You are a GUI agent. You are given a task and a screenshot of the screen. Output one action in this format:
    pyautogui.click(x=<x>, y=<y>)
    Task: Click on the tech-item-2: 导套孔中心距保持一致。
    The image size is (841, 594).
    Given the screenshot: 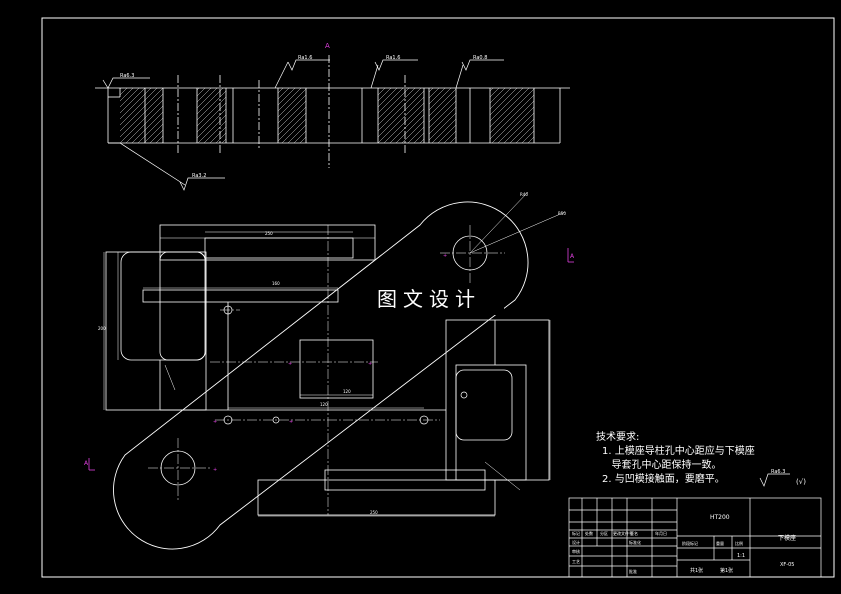 What is the action you would take?
    pyautogui.click(x=662, y=465)
    